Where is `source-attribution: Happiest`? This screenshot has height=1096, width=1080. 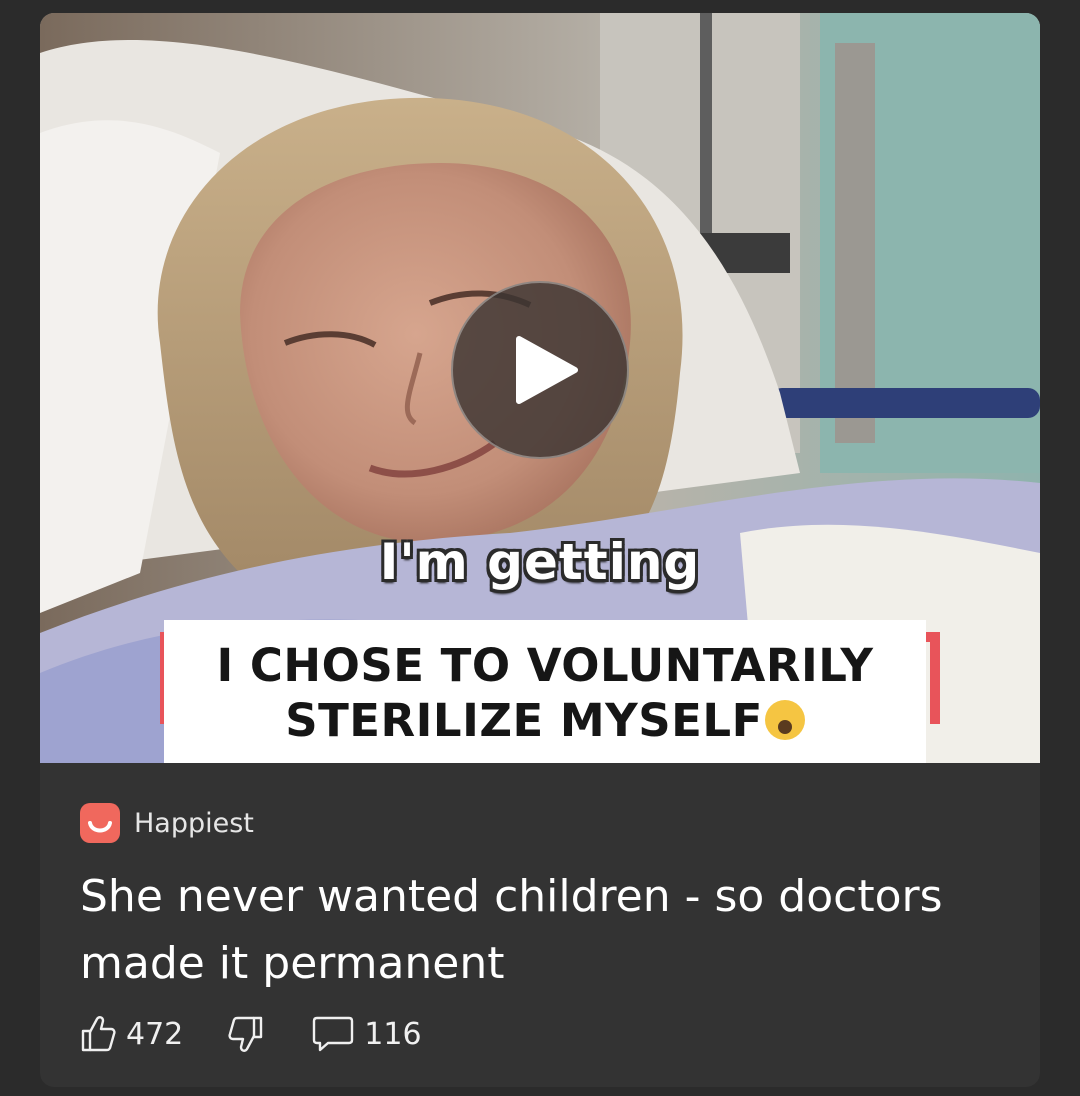
source-attribution: Happiest is located at coordinates (167, 823).